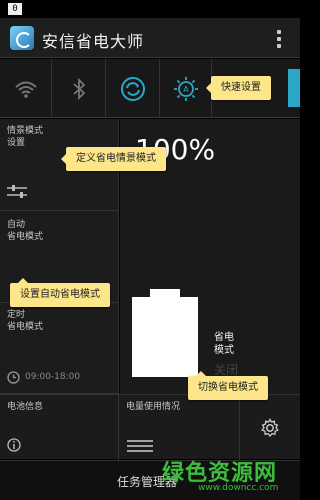 The width and height of the screenshot is (320, 500). What do you see at coordinates (16, 225) in the screenshot?
I see `auto-mode-label: 自动` at bounding box center [16, 225].